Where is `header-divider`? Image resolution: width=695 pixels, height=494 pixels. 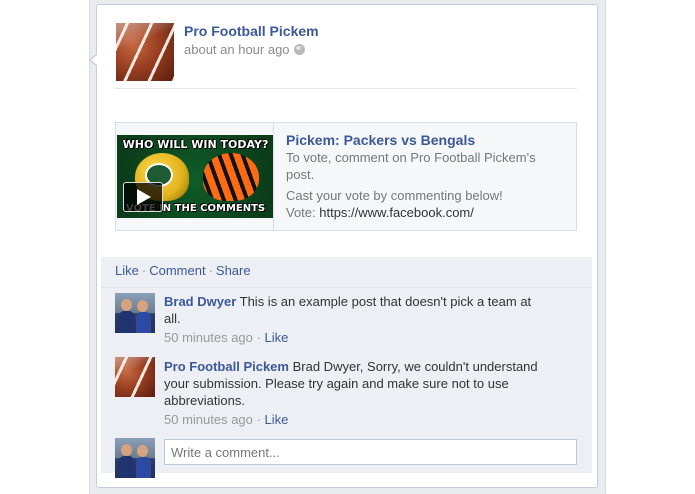 header-divider is located at coordinates (346, 88).